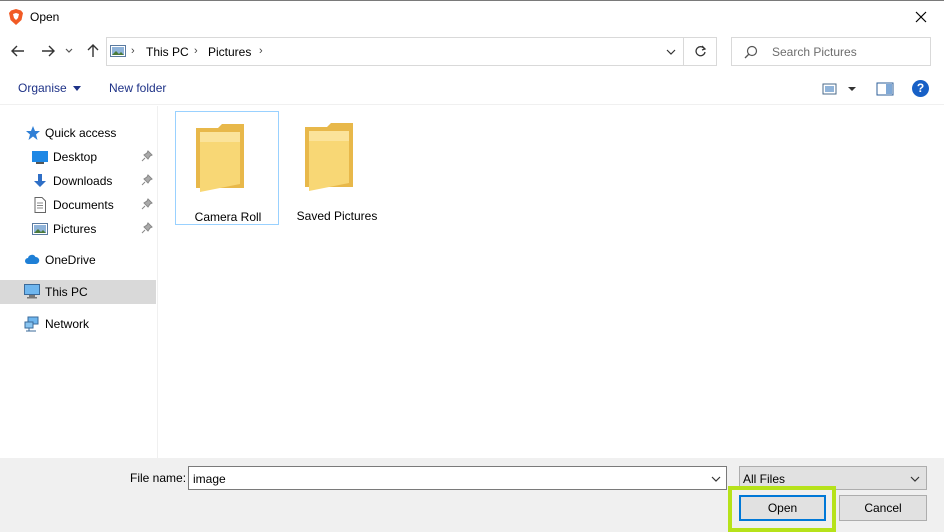 Image resolution: width=944 pixels, height=532 pixels. Describe the element at coordinates (395, 51) in the screenshot. I see `address-bar: › This PC › Pictures ›` at that location.